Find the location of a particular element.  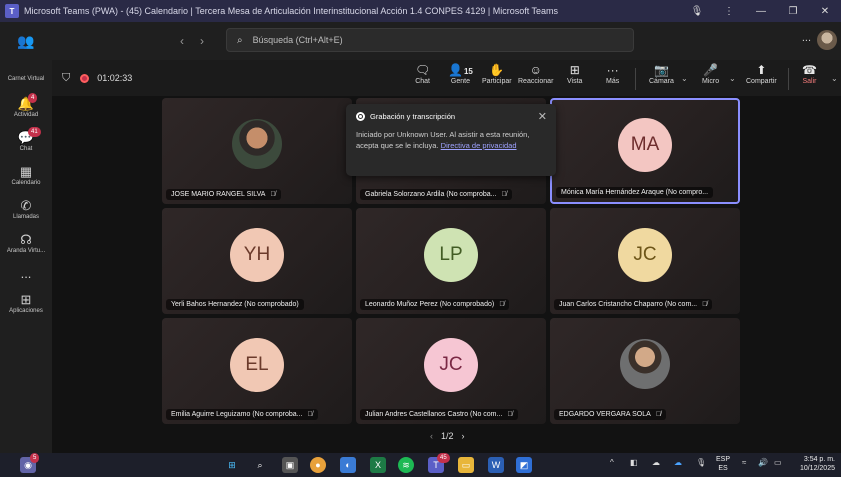

photos-icon: ◩ is located at coordinates (524, 465).